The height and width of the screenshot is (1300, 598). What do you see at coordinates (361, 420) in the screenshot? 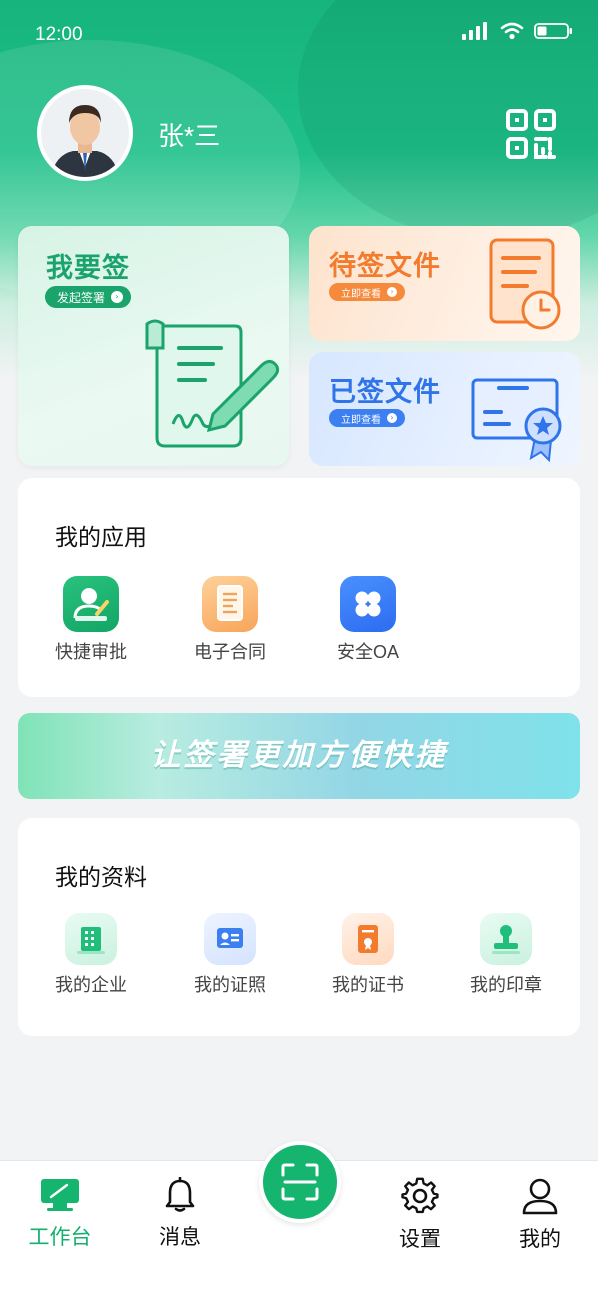
I see `signed-view-label: 立即查看` at bounding box center [361, 420].